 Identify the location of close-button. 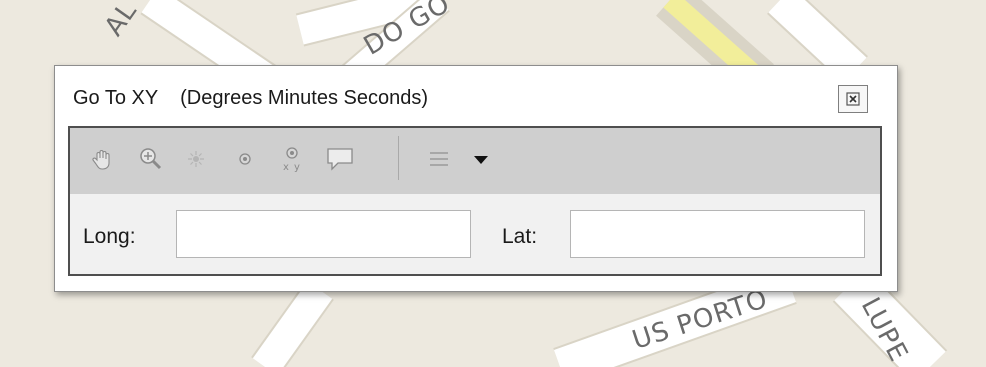
(853, 99).